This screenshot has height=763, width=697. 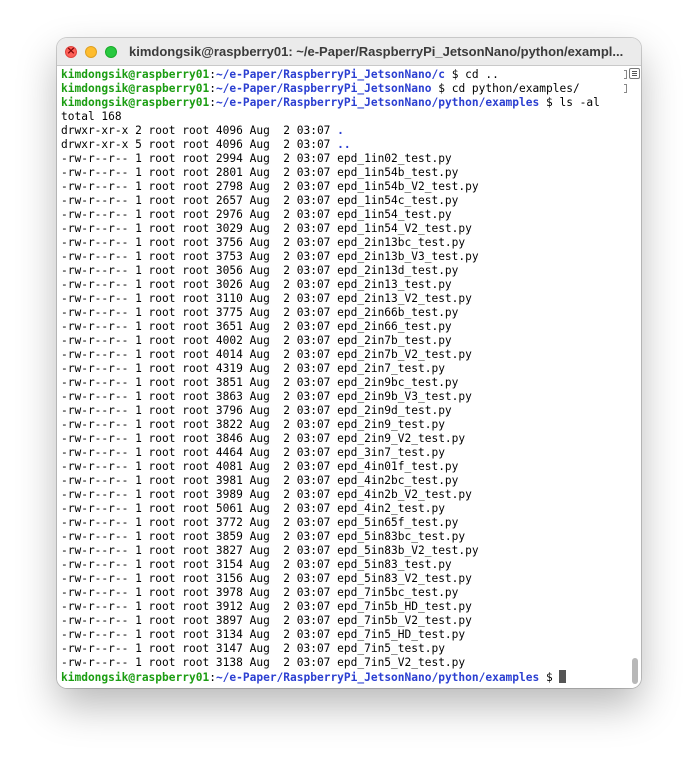 I want to click on prompt-colon: :, so click(x=212, y=102).